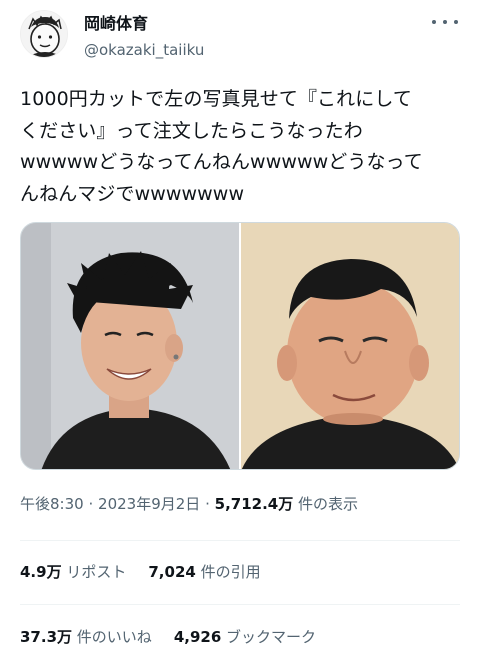  What do you see at coordinates (140, 572) in the screenshot?
I see `repost-quote-stats: 4.9万 リポスト 7,024 件の引用` at bounding box center [140, 572].